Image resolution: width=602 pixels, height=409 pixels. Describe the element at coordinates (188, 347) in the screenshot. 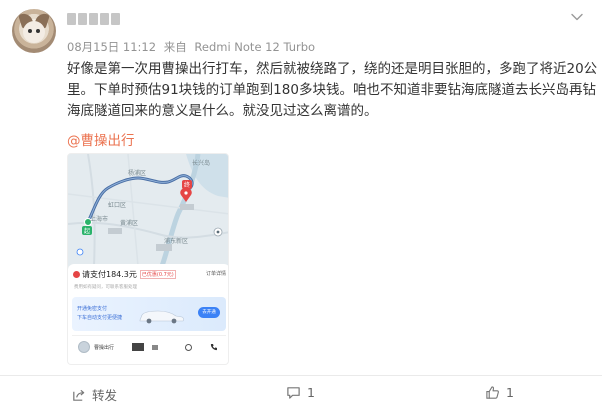

I see `message-icon` at that location.